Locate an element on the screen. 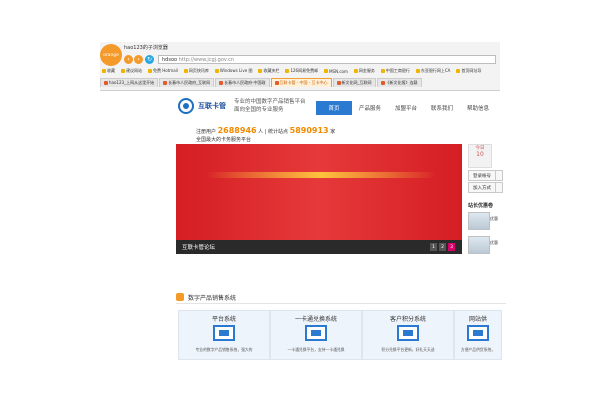  back-icon: ‹ is located at coordinates (128, 59).